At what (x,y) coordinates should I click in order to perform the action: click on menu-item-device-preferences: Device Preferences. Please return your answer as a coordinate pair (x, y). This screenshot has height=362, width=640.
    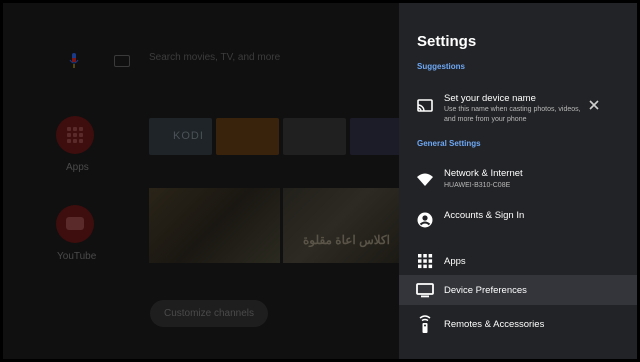
    Looking at the image, I should click on (518, 290).